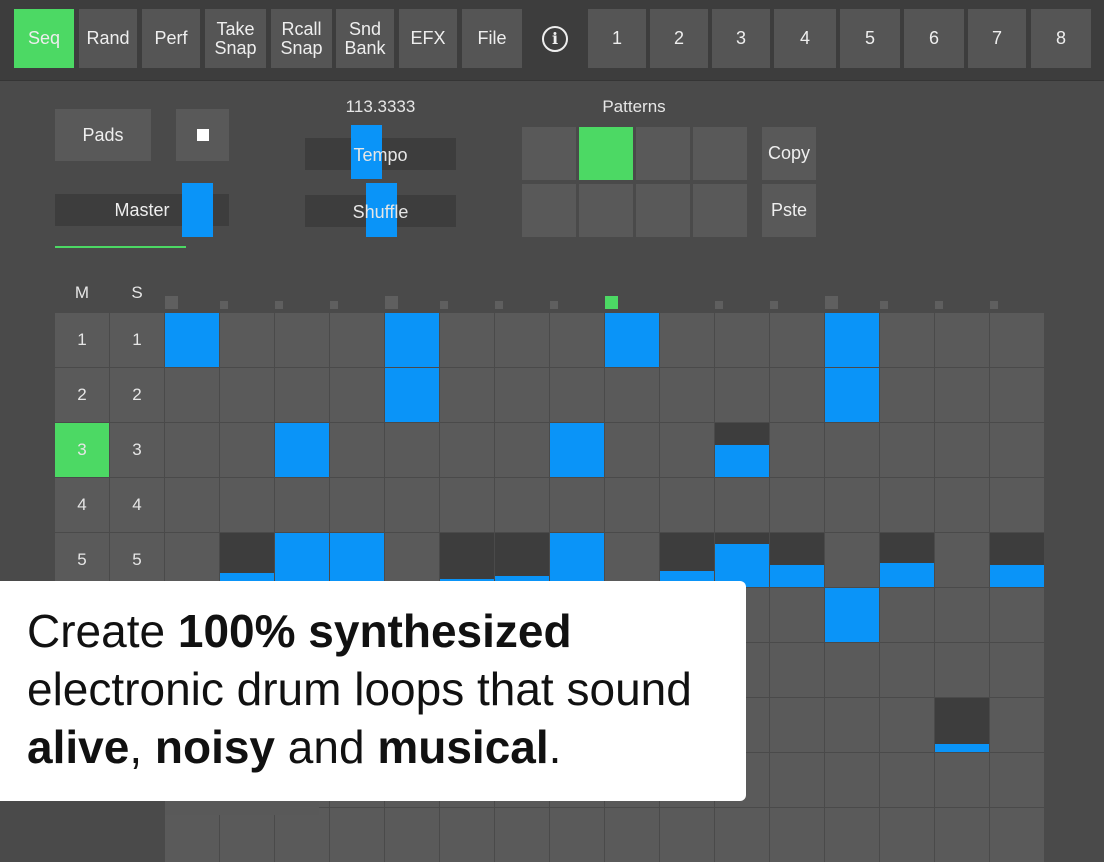 The height and width of the screenshot is (862, 1104). What do you see at coordinates (82, 395) in the screenshot?
I see `mute-button-2: 2` at bounding box center [82, 395].